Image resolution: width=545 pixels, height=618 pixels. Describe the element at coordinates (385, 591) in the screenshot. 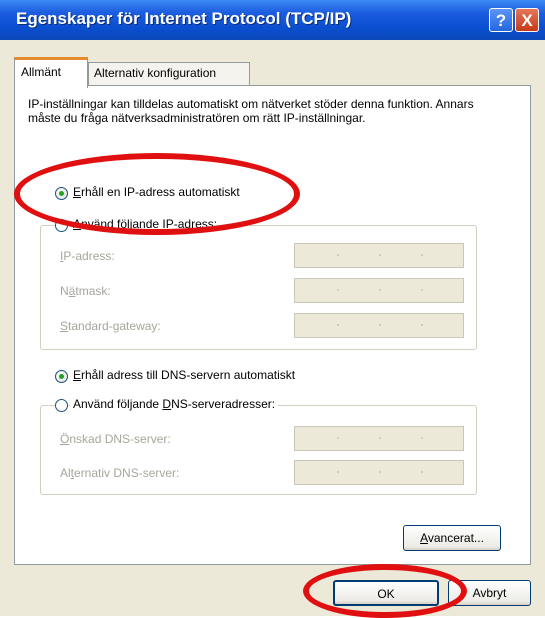

I see `annotation-circle-ok` at that location.